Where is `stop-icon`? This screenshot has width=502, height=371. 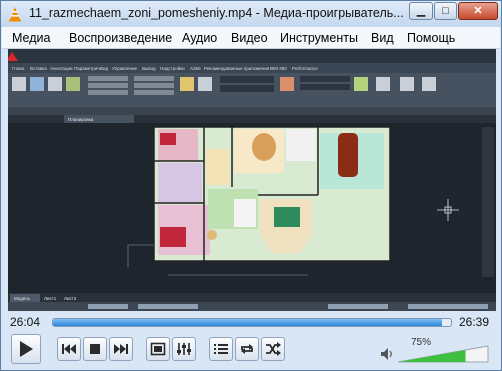 stop-icon is located at coordinates (95, 349).